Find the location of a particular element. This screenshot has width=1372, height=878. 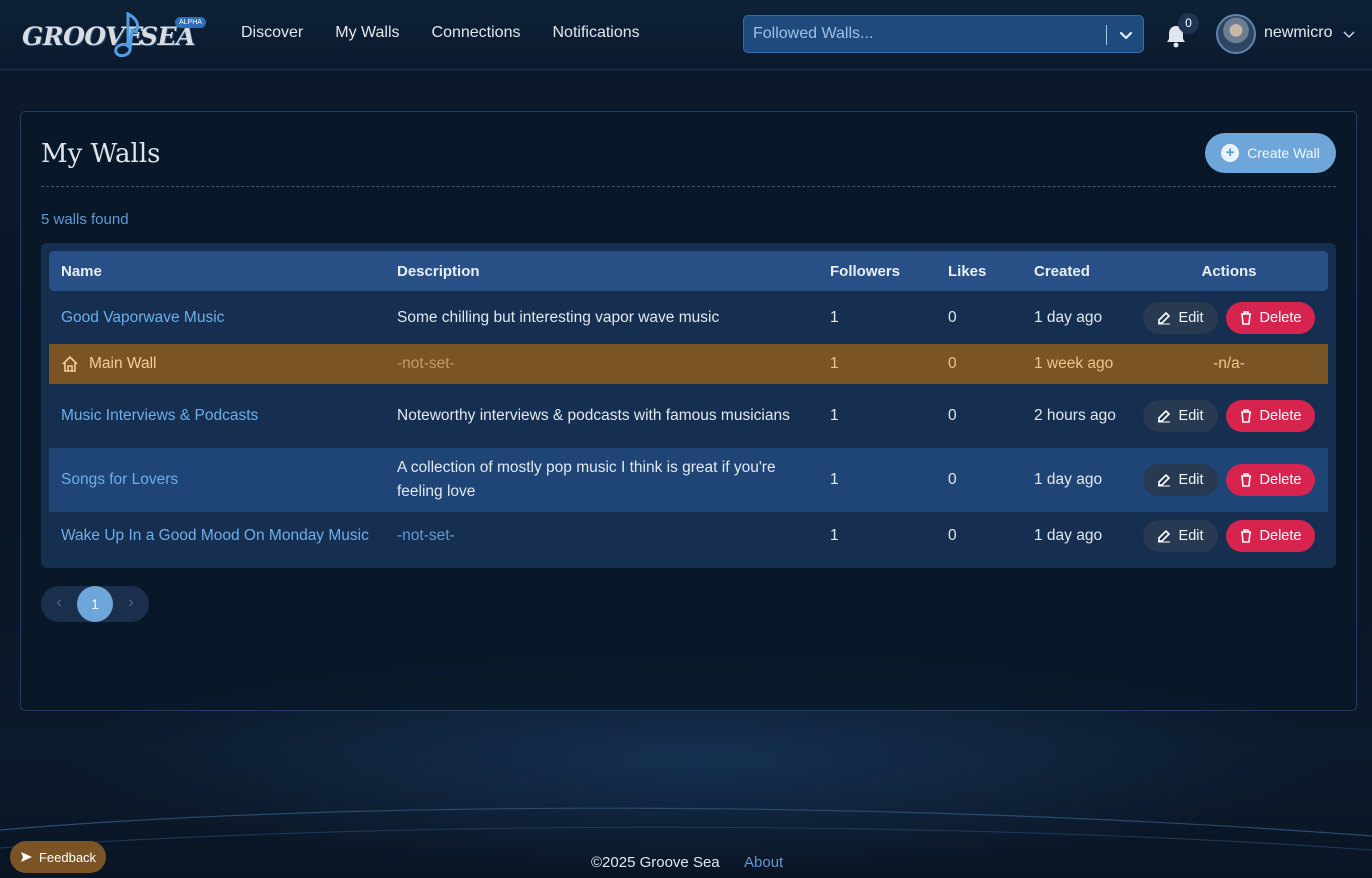

col-followers: Followers is located at coordinates (877, 271).